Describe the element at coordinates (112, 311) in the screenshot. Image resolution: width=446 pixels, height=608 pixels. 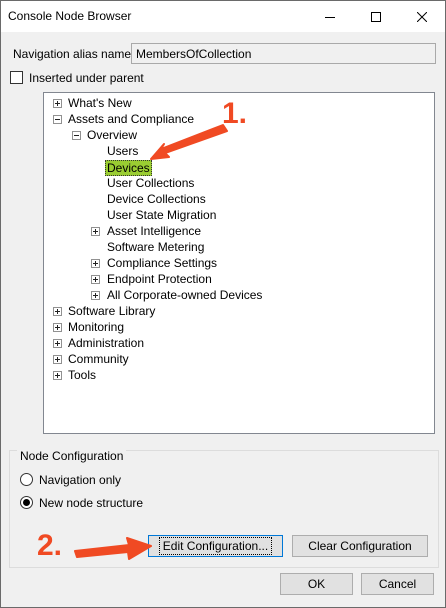
I see `tree-node-label: Software Library` at that location.